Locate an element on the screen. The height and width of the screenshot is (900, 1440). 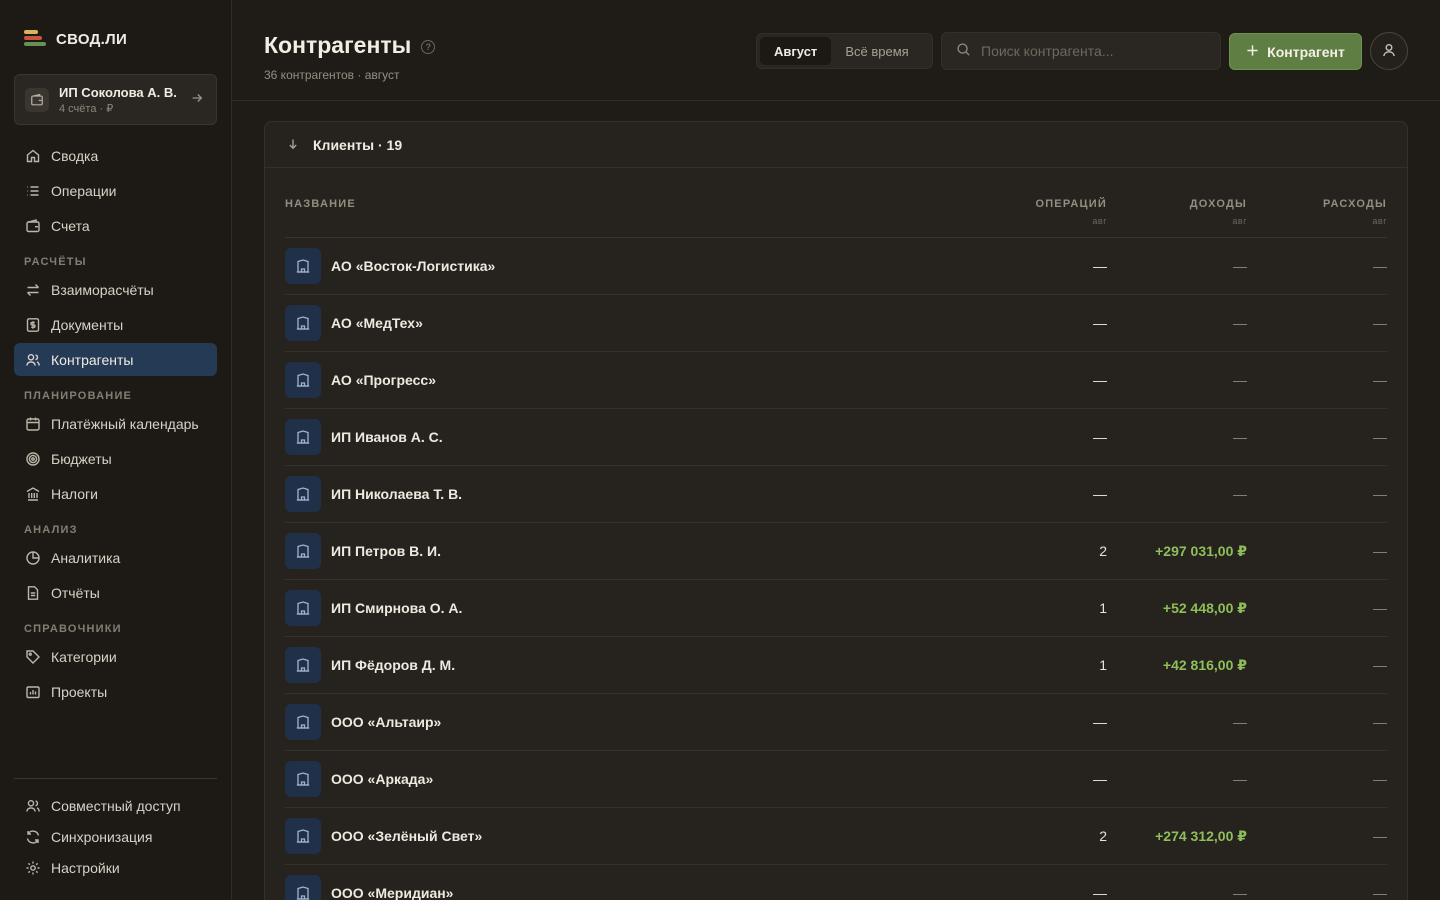
sidebar-item-label: Контрагенты is located at coordinates (92, 359).